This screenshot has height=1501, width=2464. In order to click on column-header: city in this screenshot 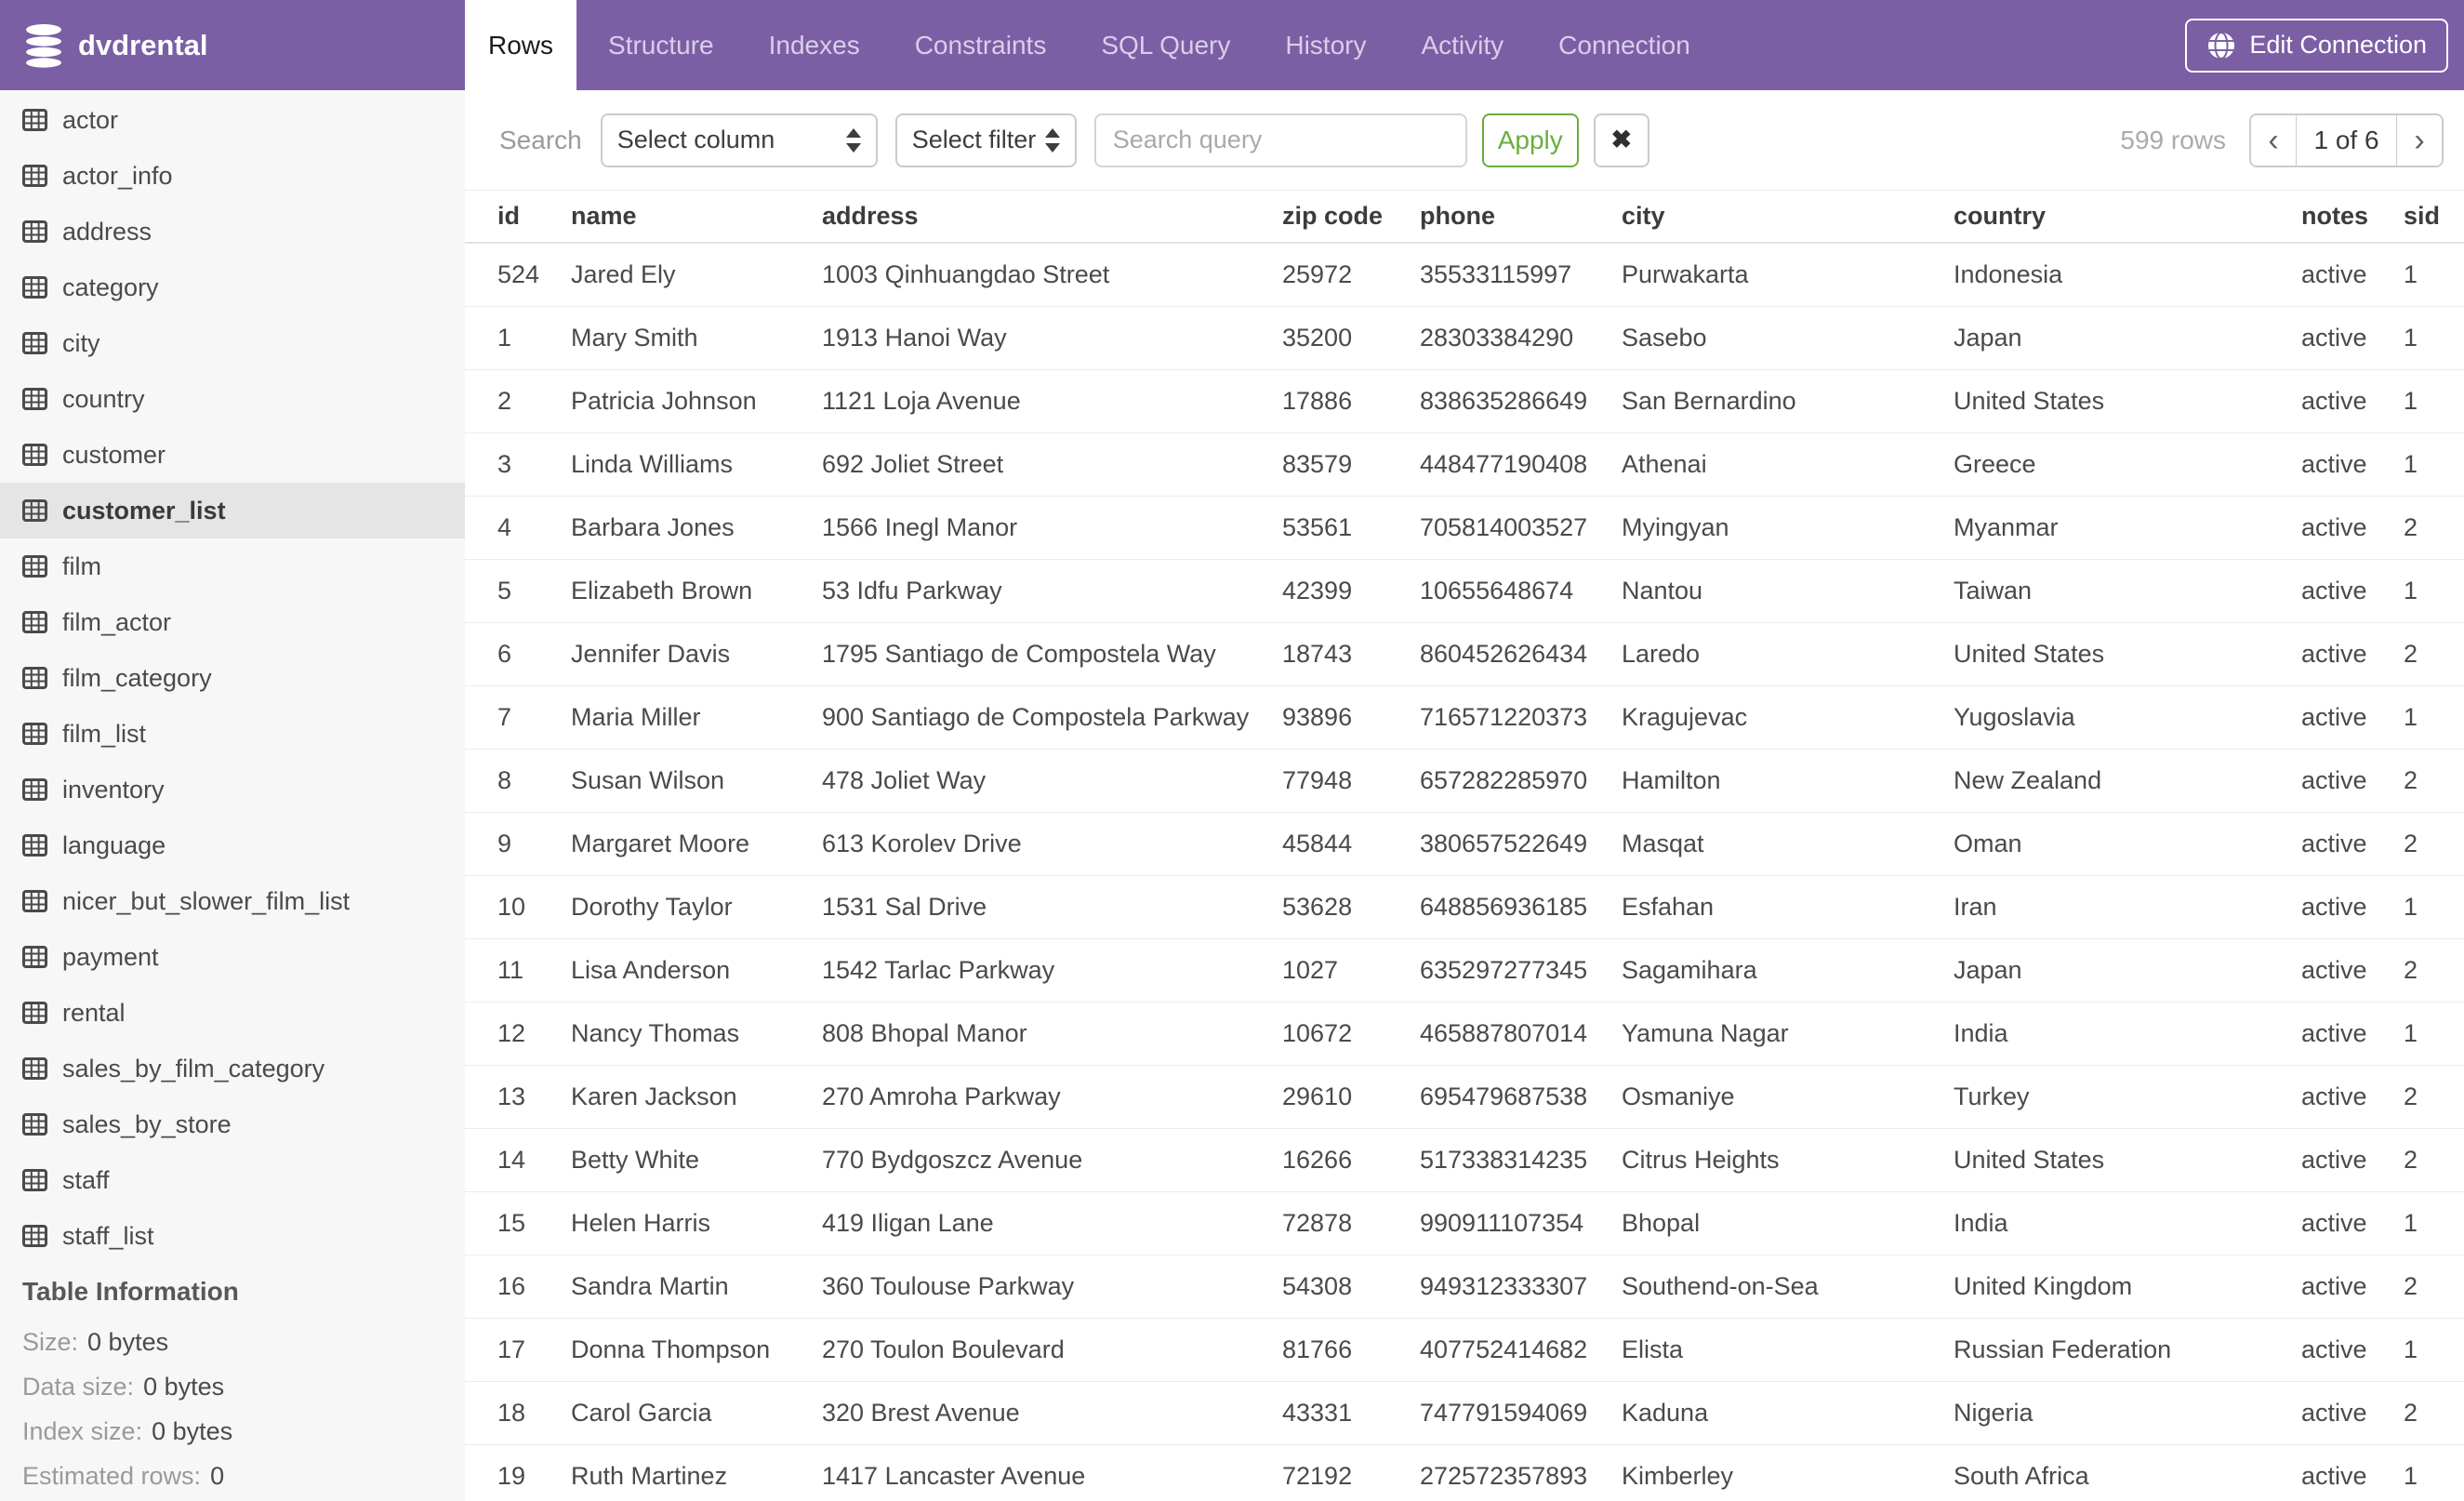, I will do `click(1788, 216)`.